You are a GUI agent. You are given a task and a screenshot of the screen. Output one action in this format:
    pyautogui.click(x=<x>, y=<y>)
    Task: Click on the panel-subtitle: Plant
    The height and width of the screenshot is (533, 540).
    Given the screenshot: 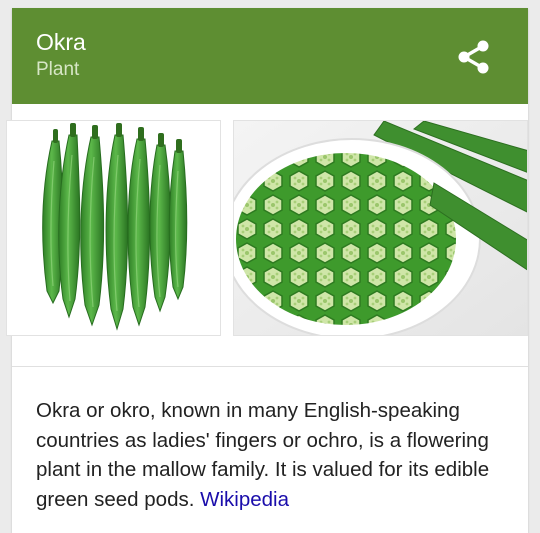 What is the action you would take?
    pyautogui.click(x=58, y=69)
    